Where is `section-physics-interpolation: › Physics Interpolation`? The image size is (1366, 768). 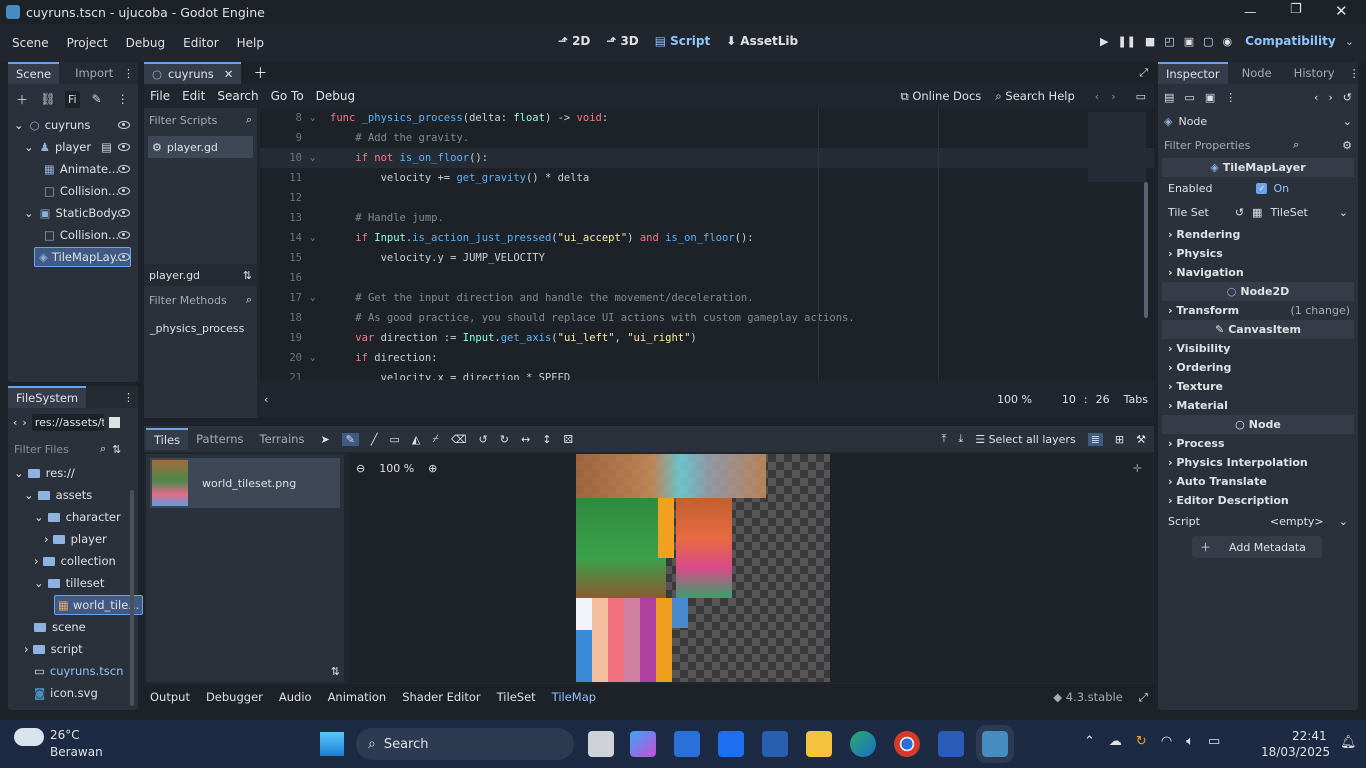
section-physics-interpolation: › Physics Interpolation is located at coordinates (1258, 462).